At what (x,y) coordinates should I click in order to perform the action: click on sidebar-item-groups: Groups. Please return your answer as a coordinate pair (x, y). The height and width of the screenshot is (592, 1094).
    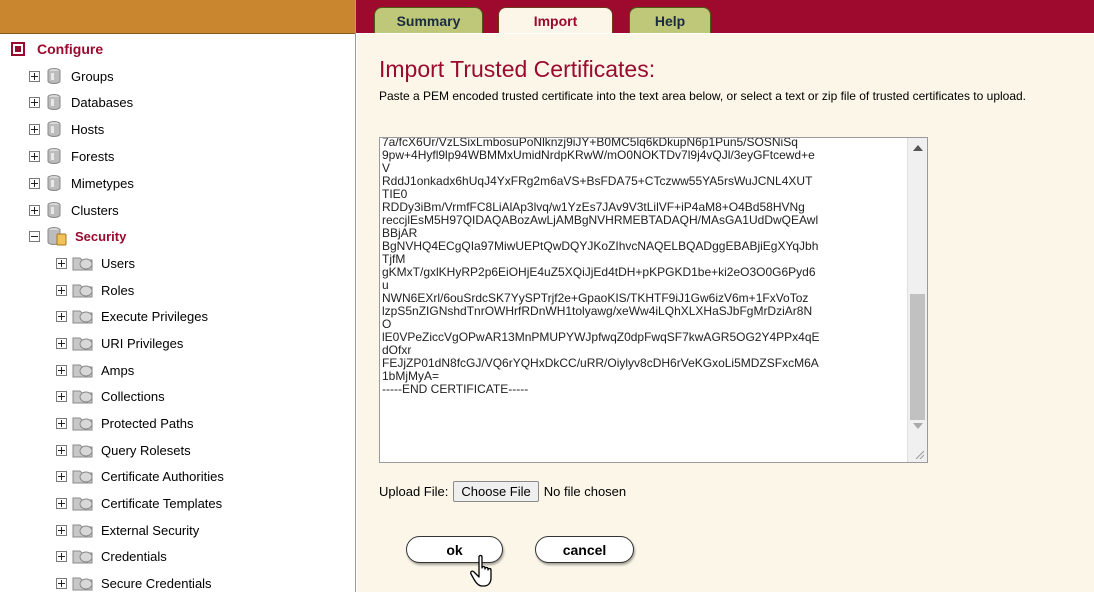
    Looking at the image, I should click on (71, 76).